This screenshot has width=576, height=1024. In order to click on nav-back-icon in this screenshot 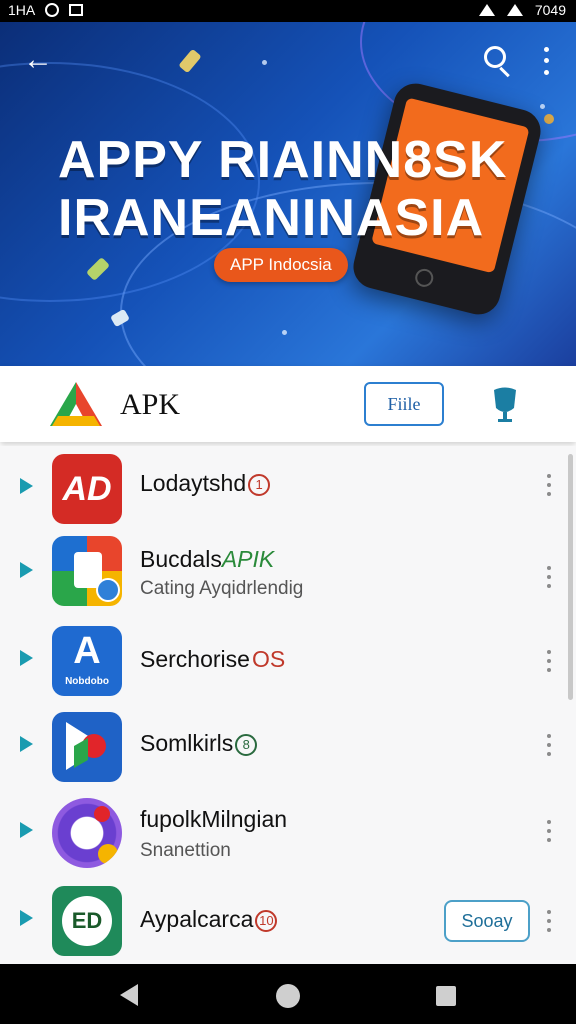, I will do `click(129, 995)`.